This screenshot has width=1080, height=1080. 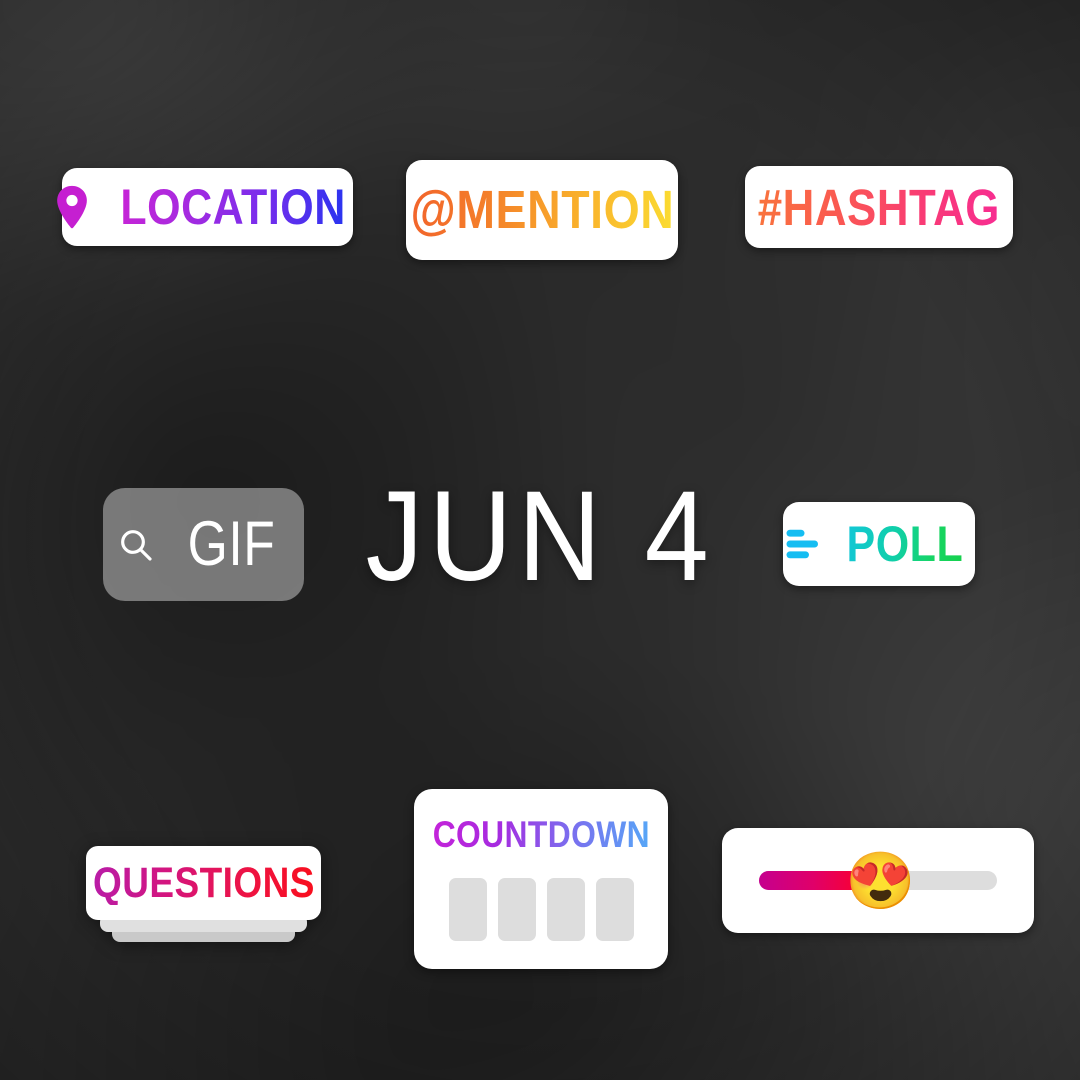 What do you see at coordinates (541, 834) in the screenshot?
I see `countdown-label: COUNTDOWN` at bounding box center [541, 834].